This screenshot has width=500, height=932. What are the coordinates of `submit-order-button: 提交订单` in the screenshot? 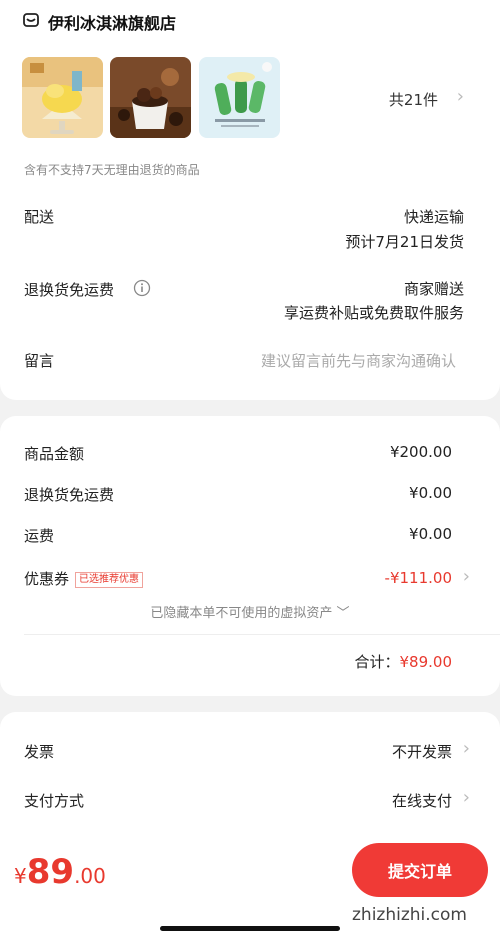 It's located at (420, 870).